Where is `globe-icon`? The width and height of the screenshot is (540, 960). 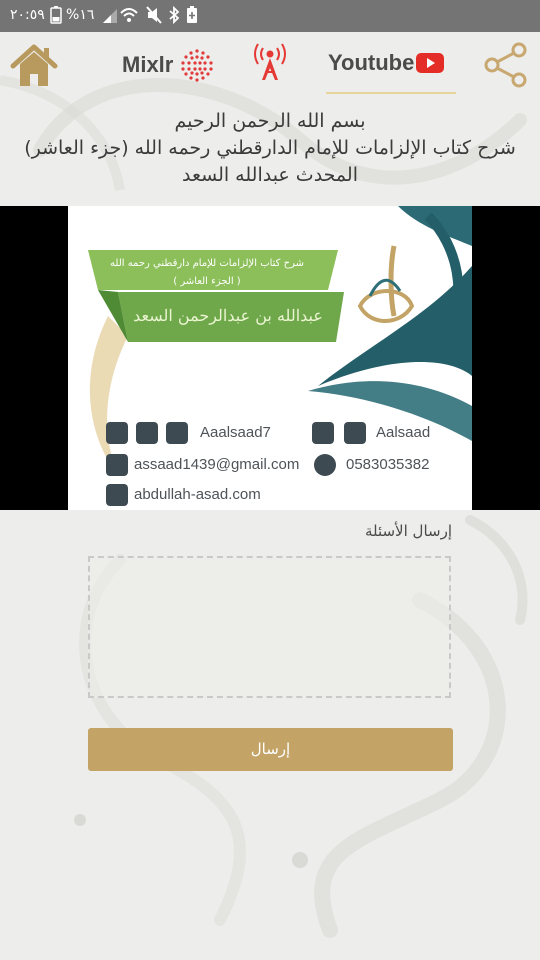
globe-icon is located at coordinates (117, 495).